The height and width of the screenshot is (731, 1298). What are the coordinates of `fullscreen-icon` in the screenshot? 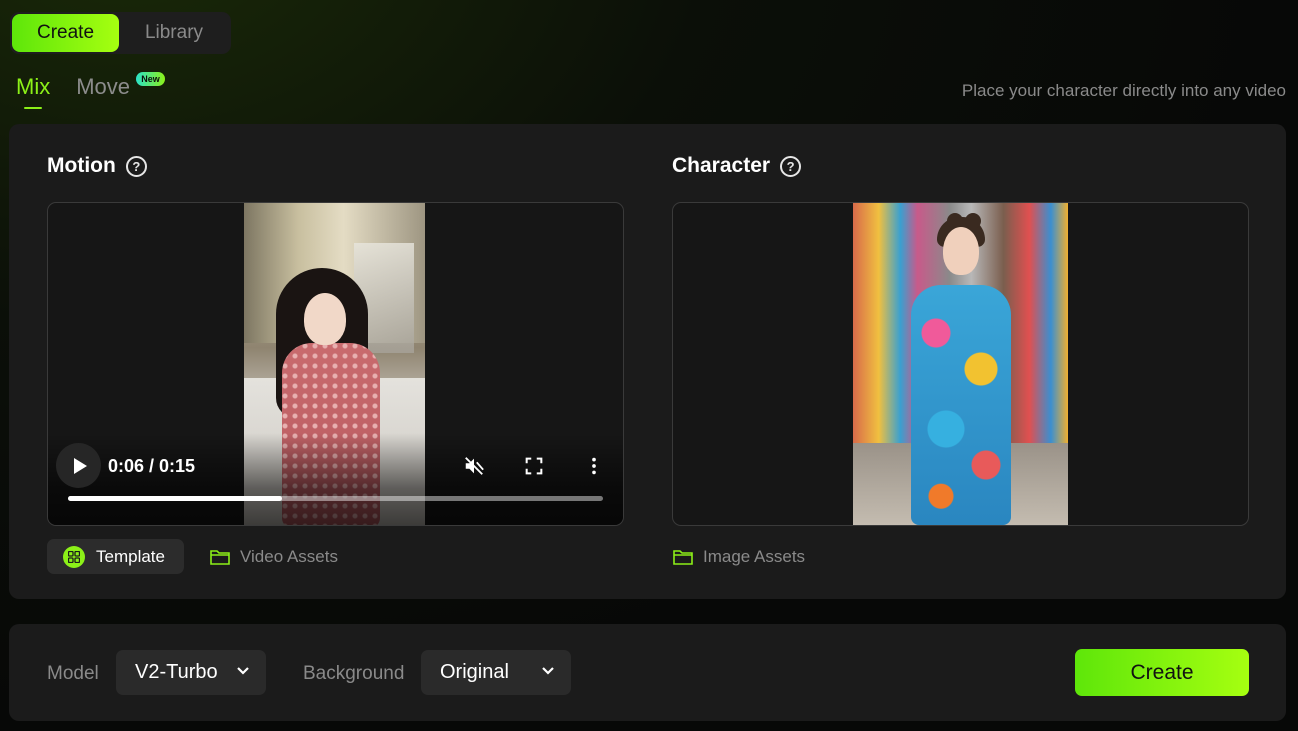 It's located at (534, 466).